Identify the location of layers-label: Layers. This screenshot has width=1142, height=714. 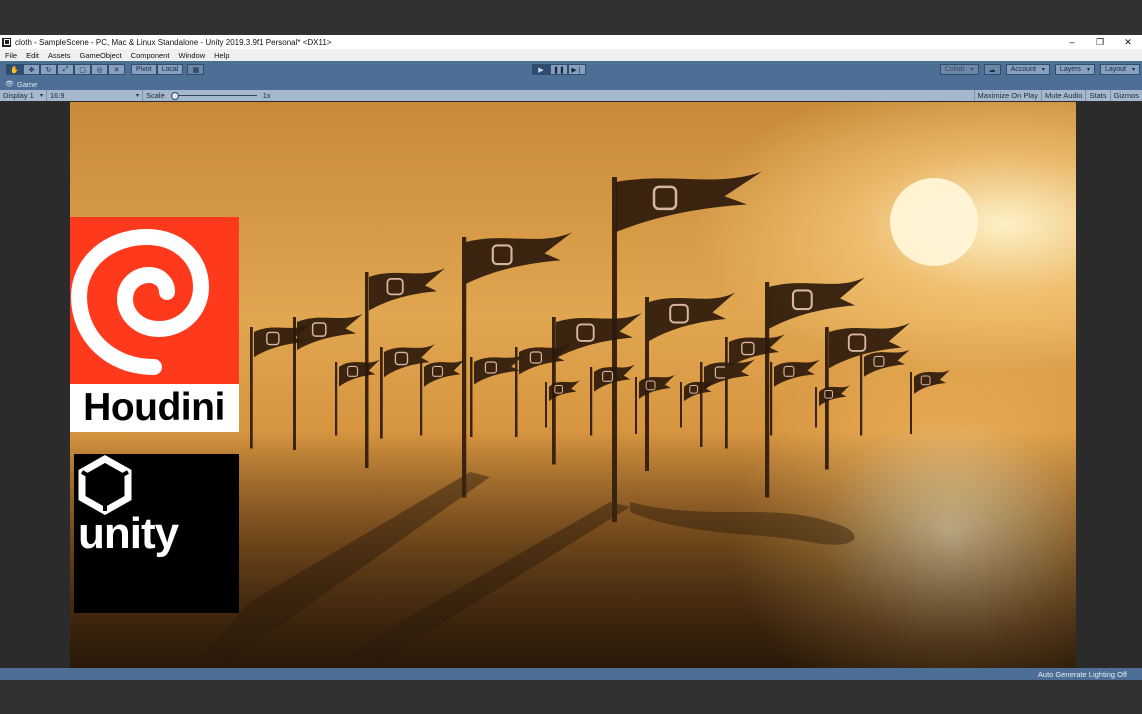
(1070, 69).